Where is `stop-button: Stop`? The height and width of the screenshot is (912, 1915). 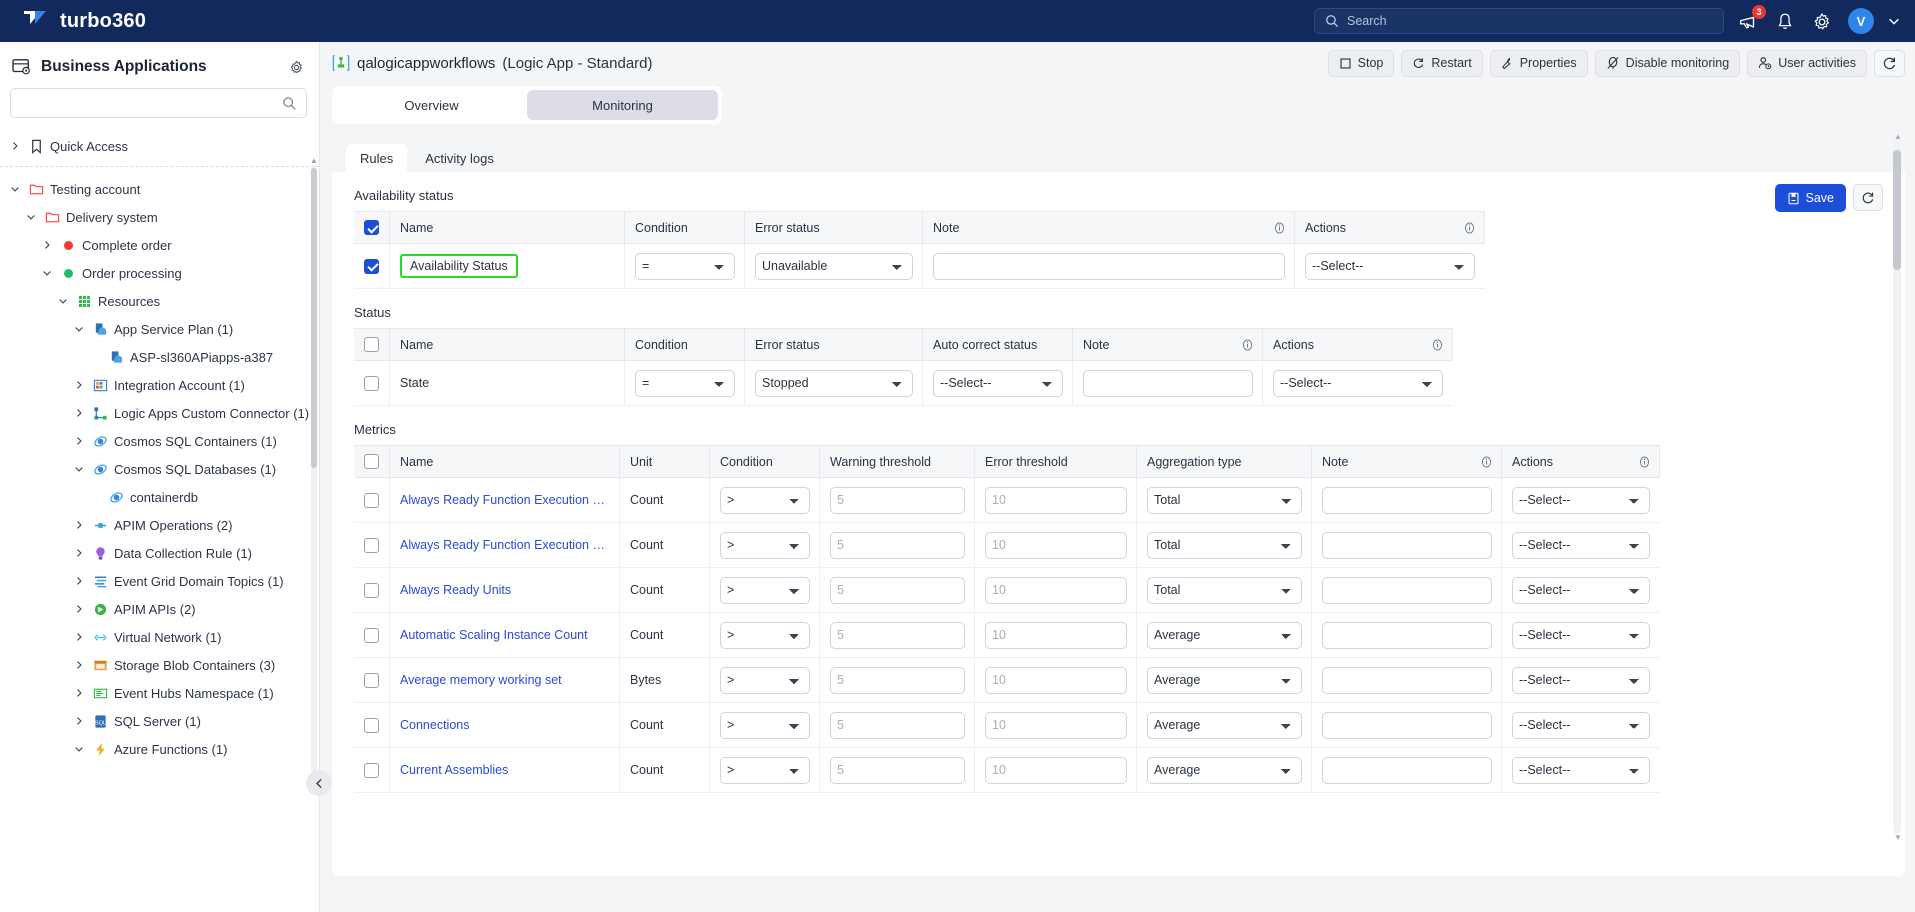
stop-button: Stop is located at coordinates (1361, 63).